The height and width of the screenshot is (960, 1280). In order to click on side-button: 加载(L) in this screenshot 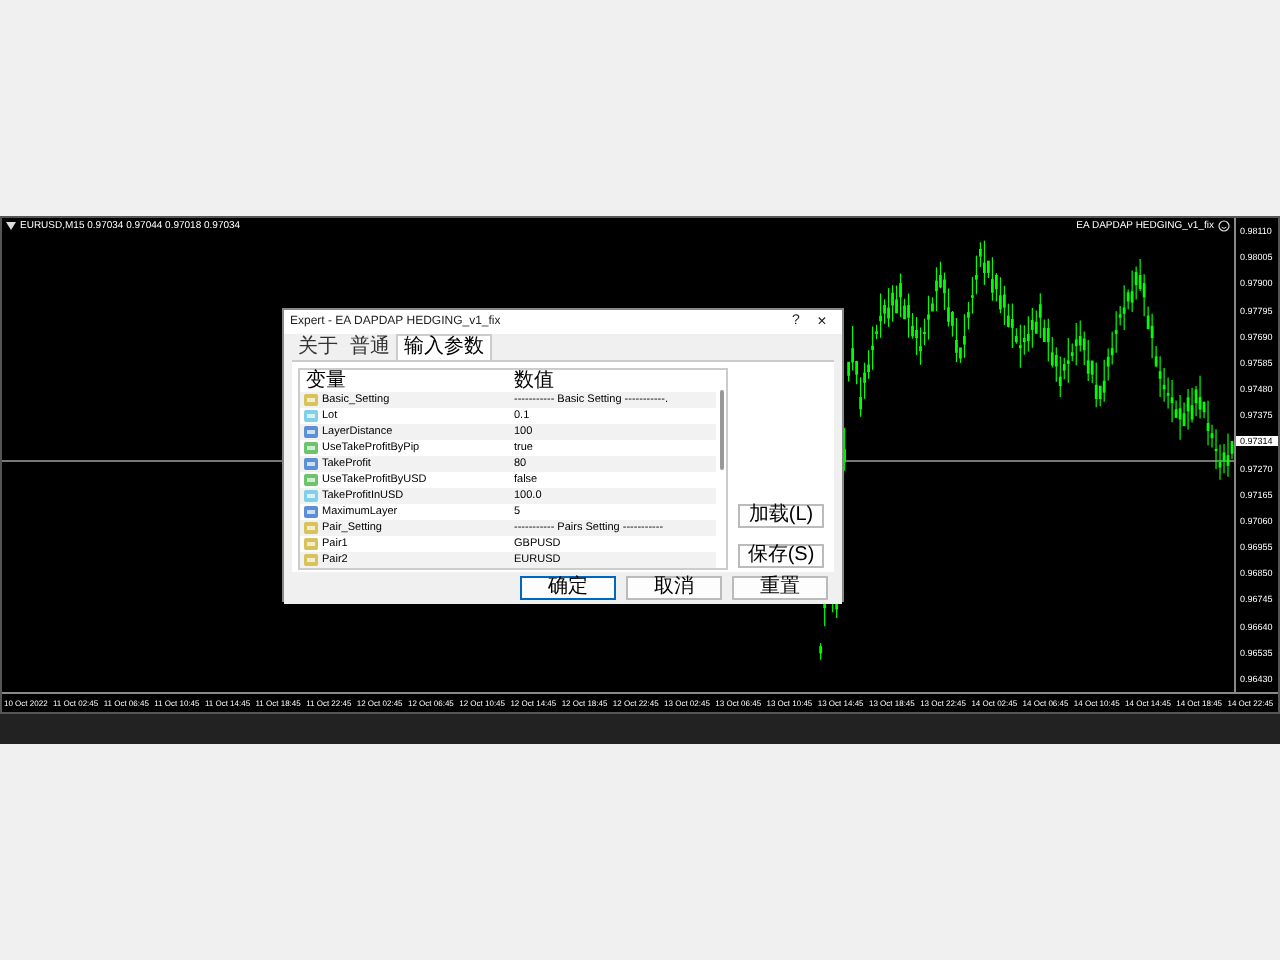, I will do `click(781, 516)`.